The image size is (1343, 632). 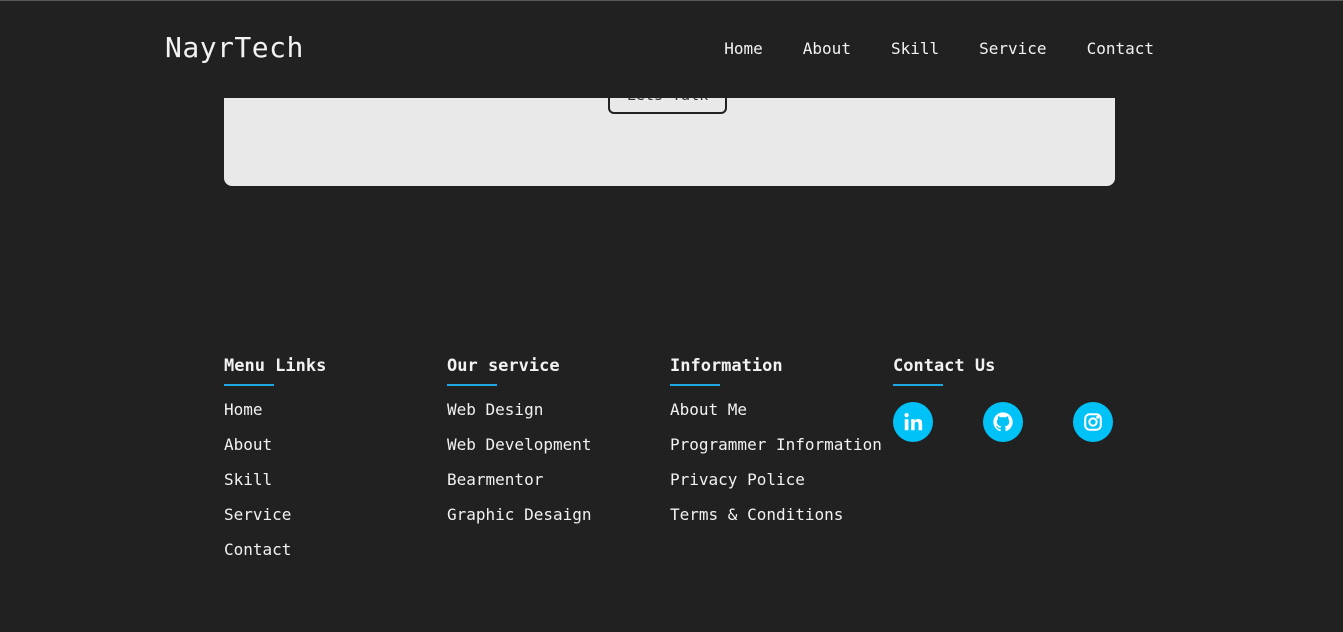 I want to click on main-nav: Home About Skill Service Contact, so click(x=939, y=48).